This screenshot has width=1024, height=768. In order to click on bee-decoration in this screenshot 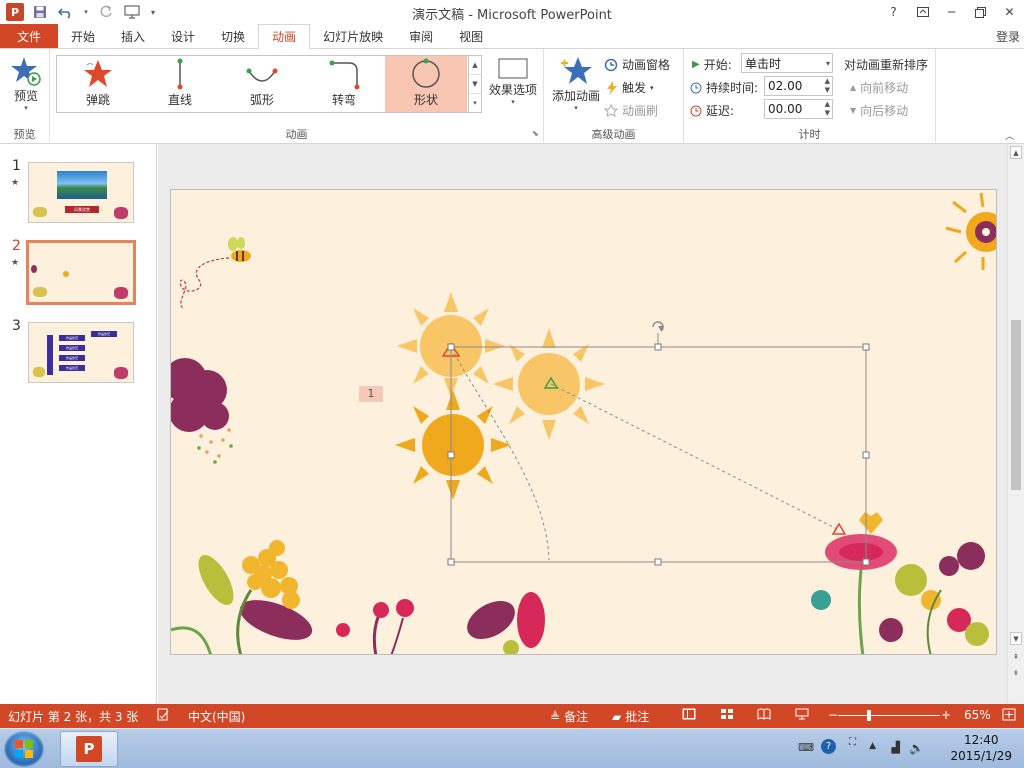, I will do `click(215, 273)`.